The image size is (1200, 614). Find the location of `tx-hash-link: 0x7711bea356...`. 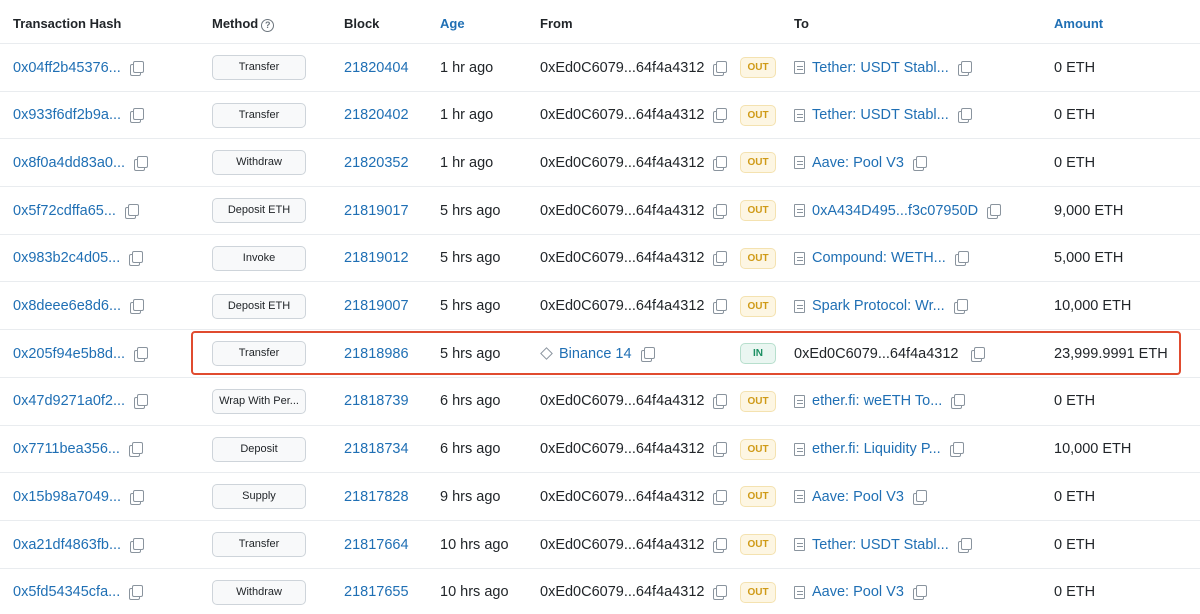

tx-hash-link: 0x7711bea356... is located at coordinates (66, 449).